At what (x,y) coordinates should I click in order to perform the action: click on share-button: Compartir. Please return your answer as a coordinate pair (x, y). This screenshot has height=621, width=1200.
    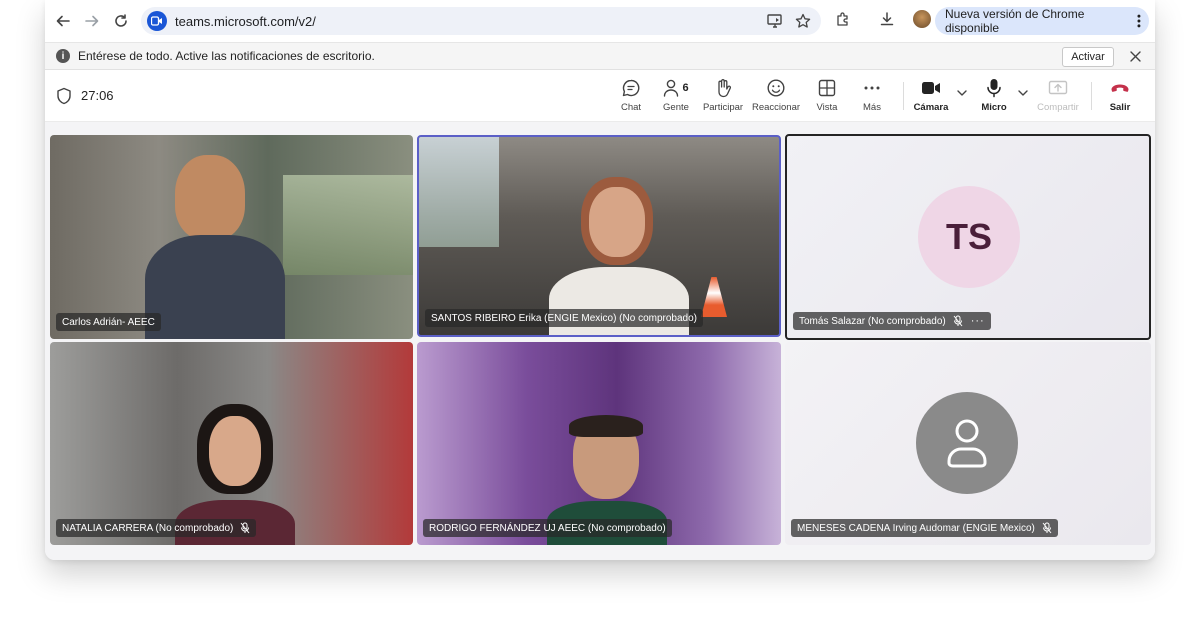
    Looking at the image, I should click on (1058, 95).